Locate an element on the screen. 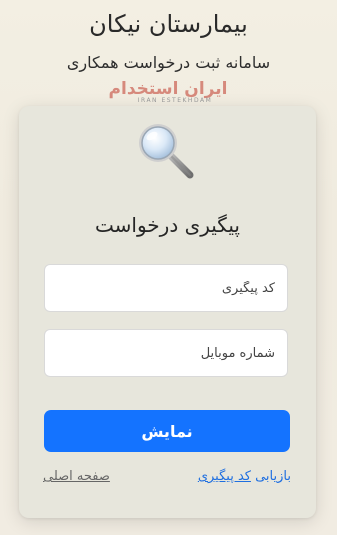 The width and height of the screenshot is (337, 535). recover-tracking-code-link: بازیابی کد پیگیری is located at coordinates (244, 476).